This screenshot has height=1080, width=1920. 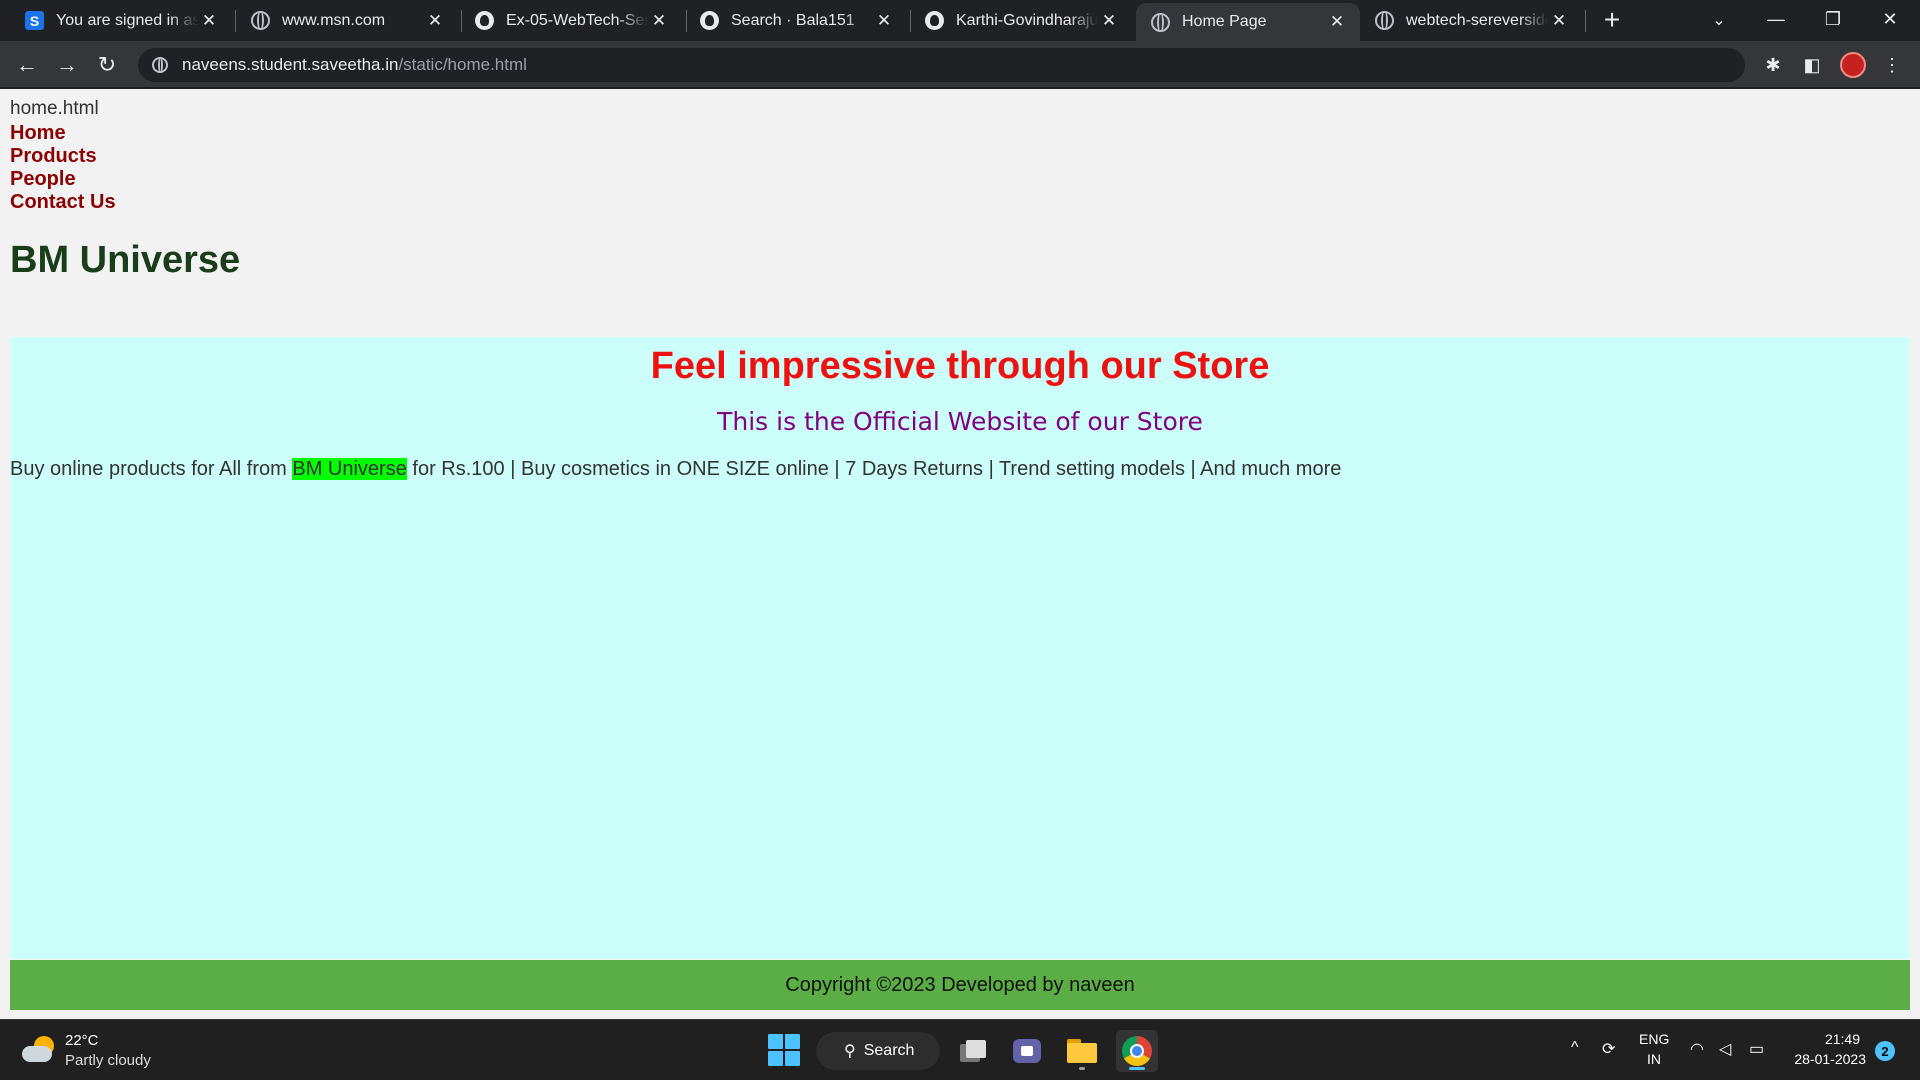 I want to click on tab-msn: www.msn.com ✕, so click(x=347, y=20).